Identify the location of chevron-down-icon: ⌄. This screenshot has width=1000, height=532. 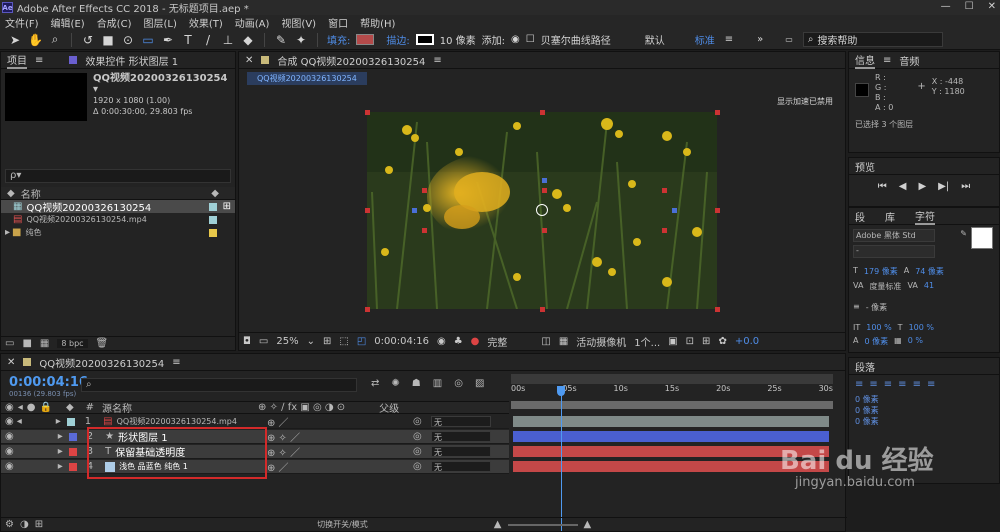
(311, 341).